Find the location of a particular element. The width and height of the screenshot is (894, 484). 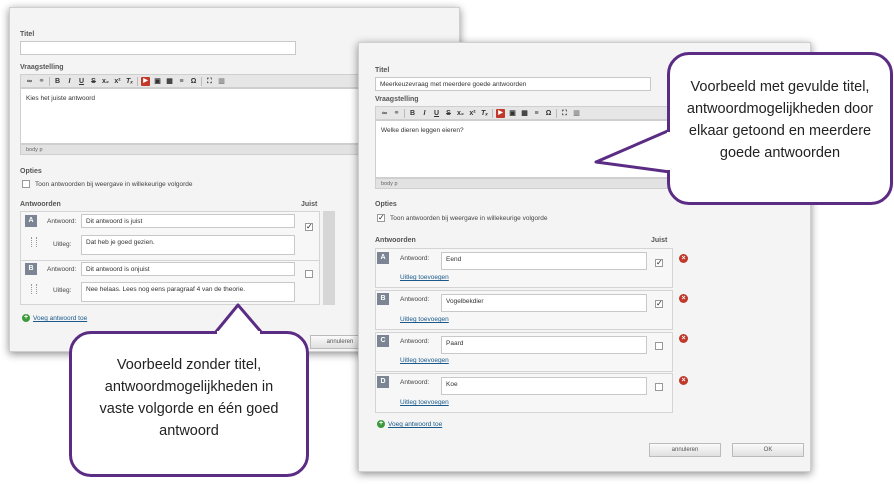

answer-input-b: Dit antwoord is onjuist is located at coordinates (188, 269).